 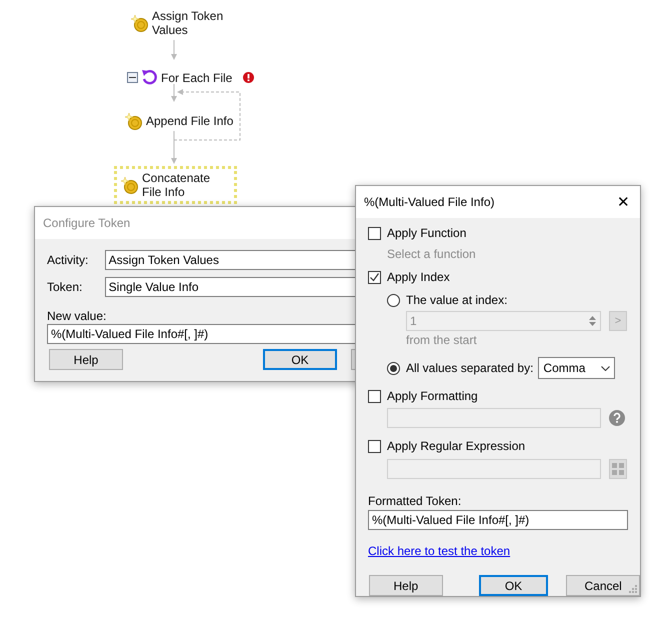 What do you see at coordinates (188, 23) in the screenshot?
I see `node-label: Assign Token Values` at bounding box center [188, 23].